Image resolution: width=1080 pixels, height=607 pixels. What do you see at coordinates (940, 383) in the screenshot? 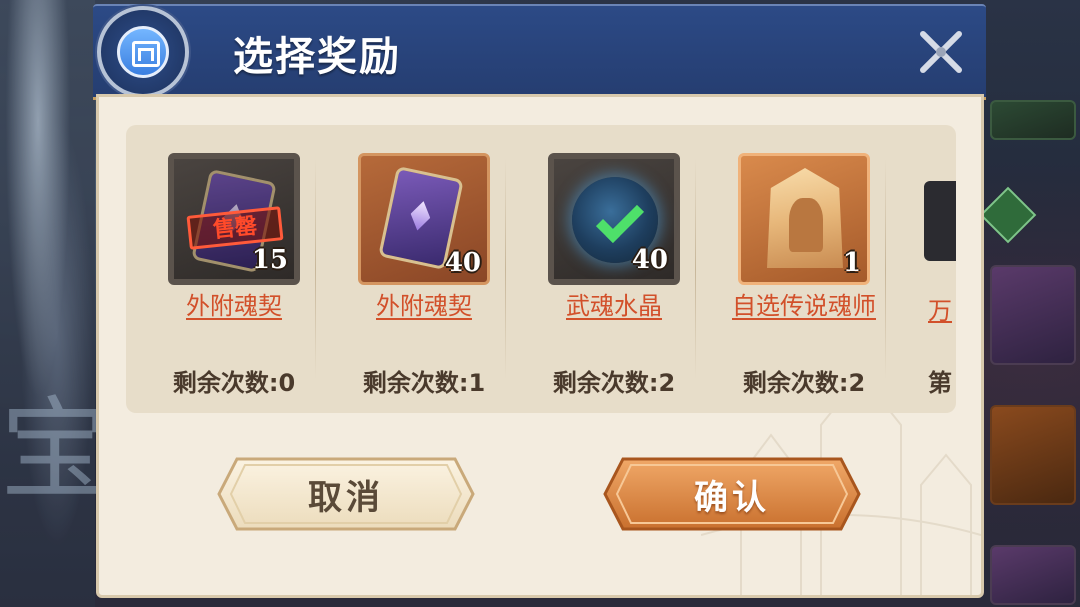
I see `reward-remaining-count: 第` at bounding box center [940, 383].